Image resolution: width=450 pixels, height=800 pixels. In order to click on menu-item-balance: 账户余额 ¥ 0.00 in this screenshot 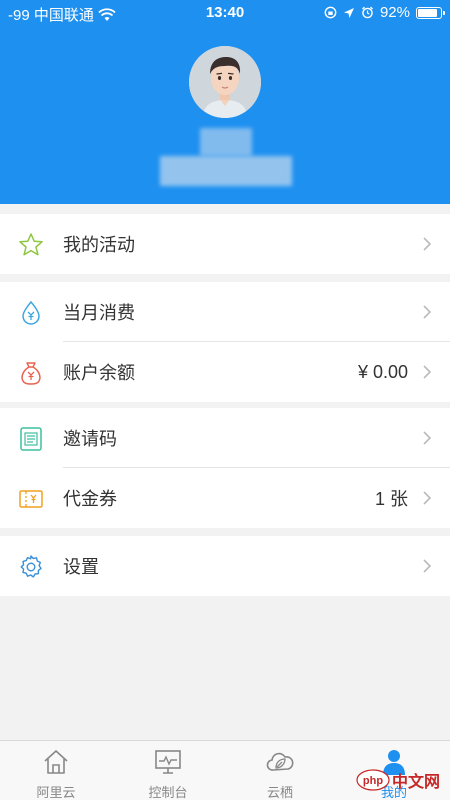, I will do `click(225, 372)`.